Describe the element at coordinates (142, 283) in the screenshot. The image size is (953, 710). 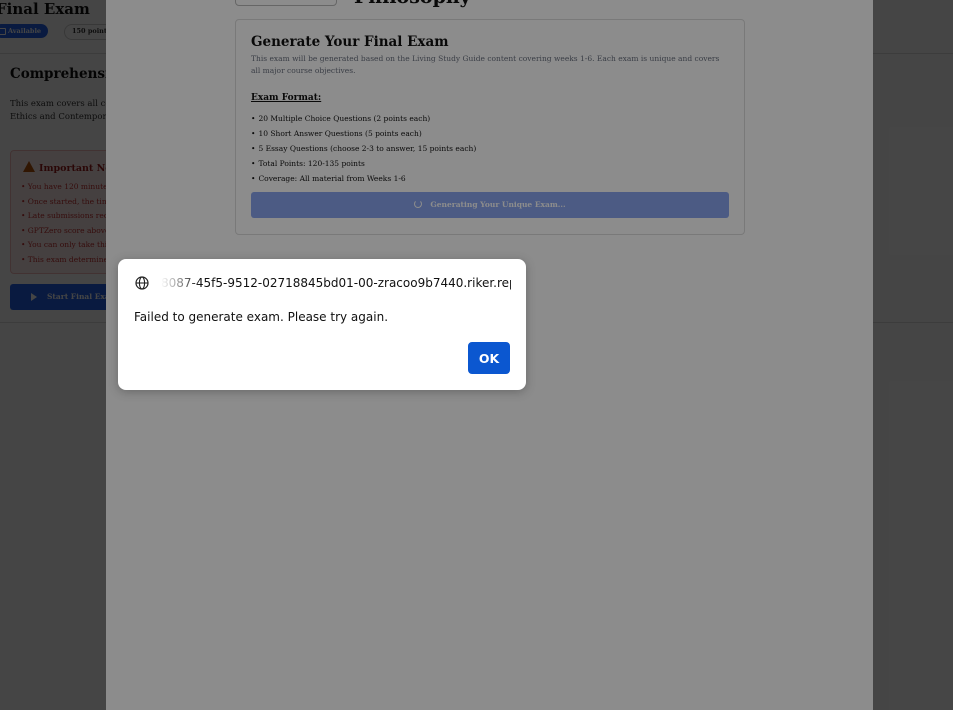
I see `globe-icon` at that location.